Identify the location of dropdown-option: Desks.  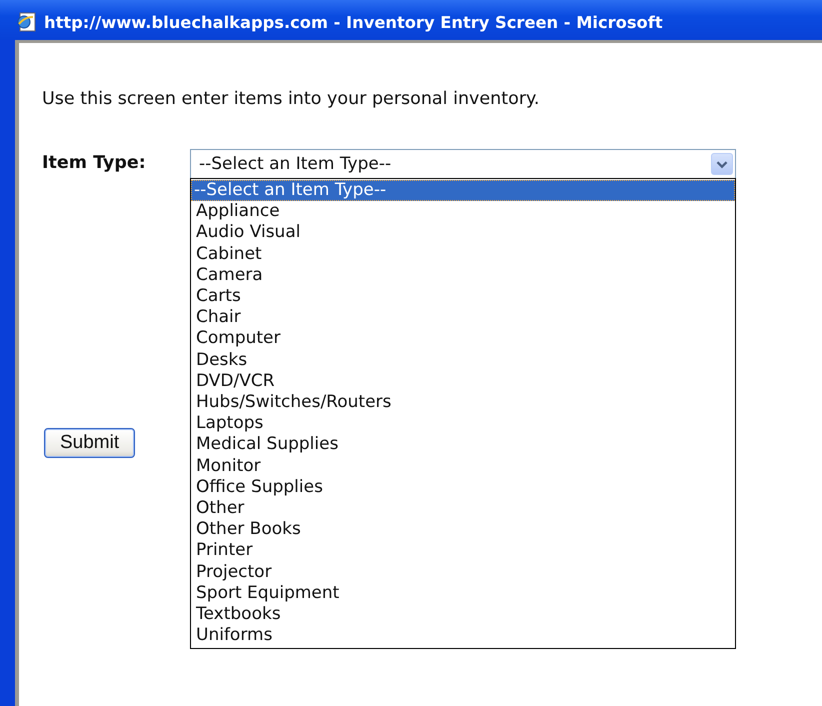
(463, 360).